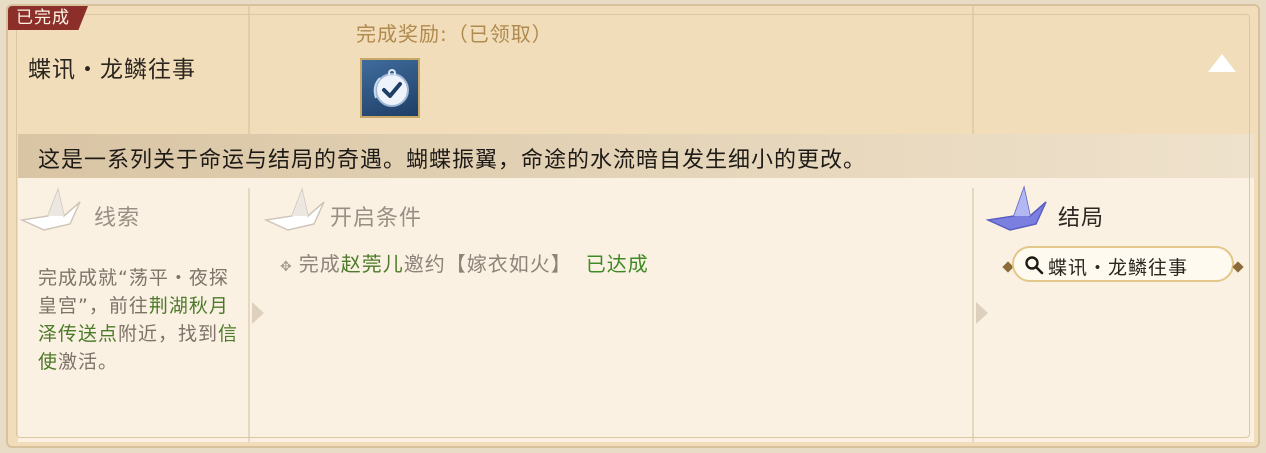 The image size is (1266, 453). What do you see at coordinates (48, 18) in the screenshot?
I see `status-tag: 已完成` at bounding box center [48, 18].